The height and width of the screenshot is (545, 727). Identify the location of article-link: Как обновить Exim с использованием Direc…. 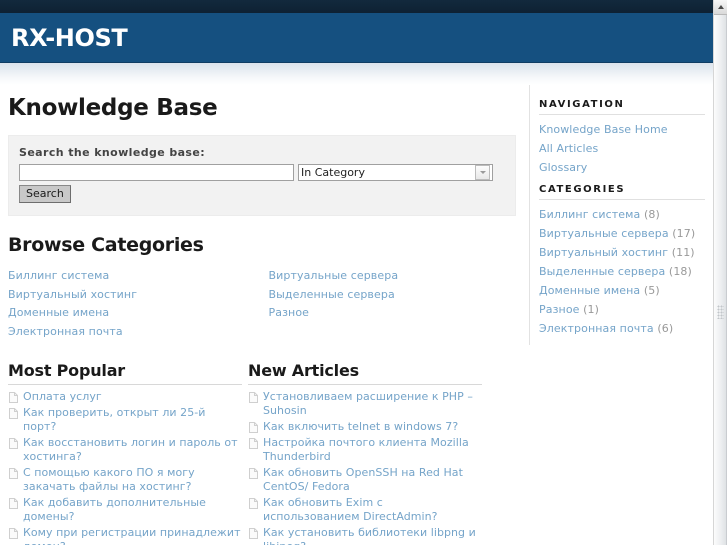
(372, 510).